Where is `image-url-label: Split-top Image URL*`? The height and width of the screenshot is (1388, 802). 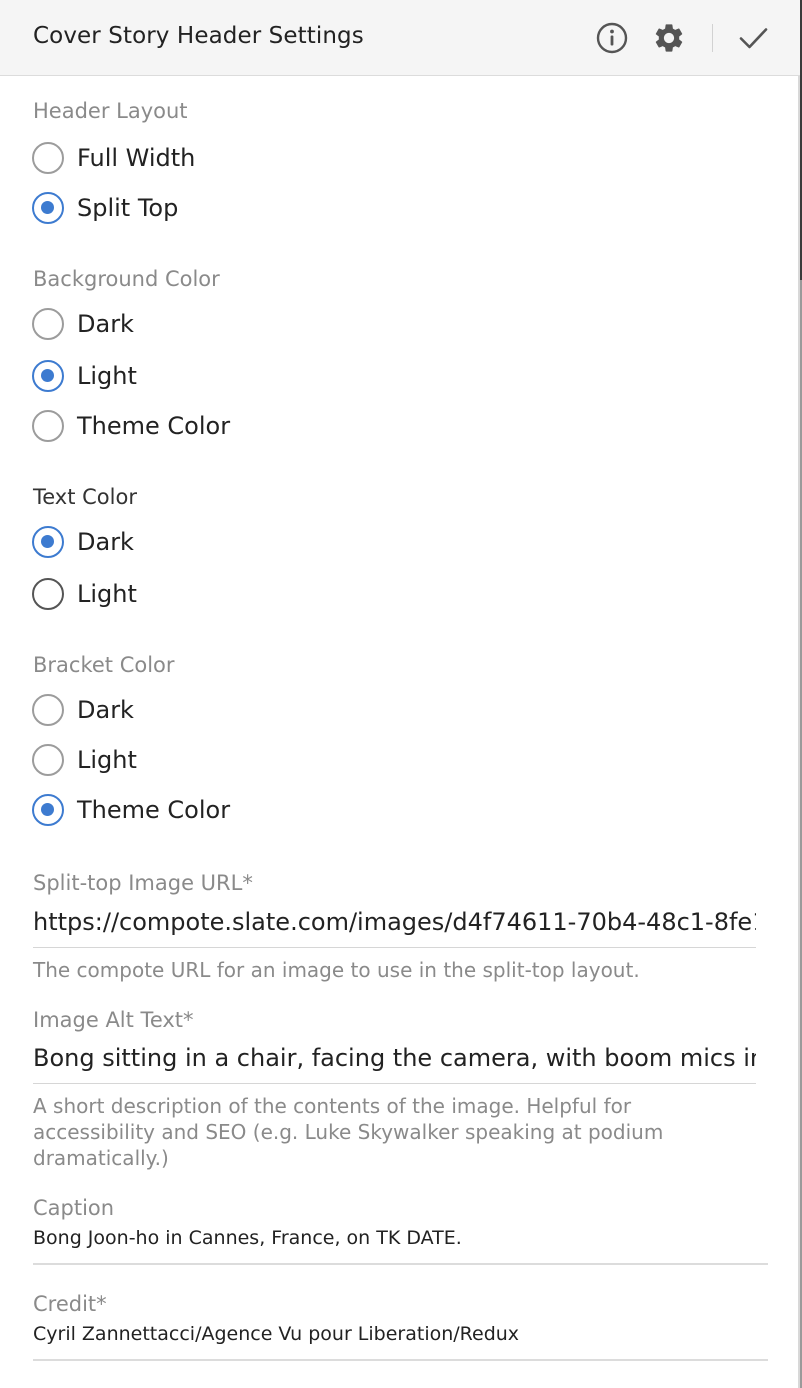
image-url-label: Split-top Image URL* is located at coordinates (143, 883).